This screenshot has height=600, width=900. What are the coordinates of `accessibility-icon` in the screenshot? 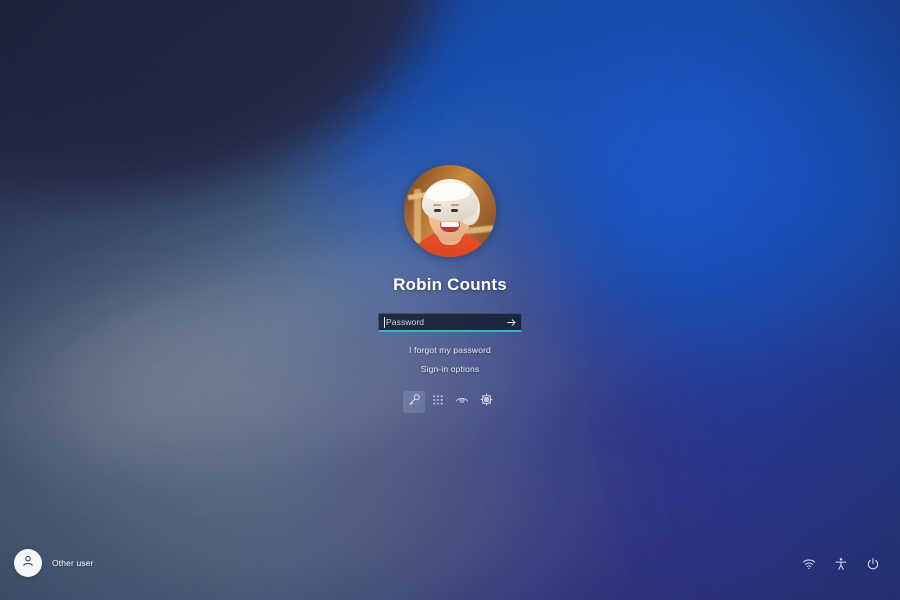 It's located at (841, 566).